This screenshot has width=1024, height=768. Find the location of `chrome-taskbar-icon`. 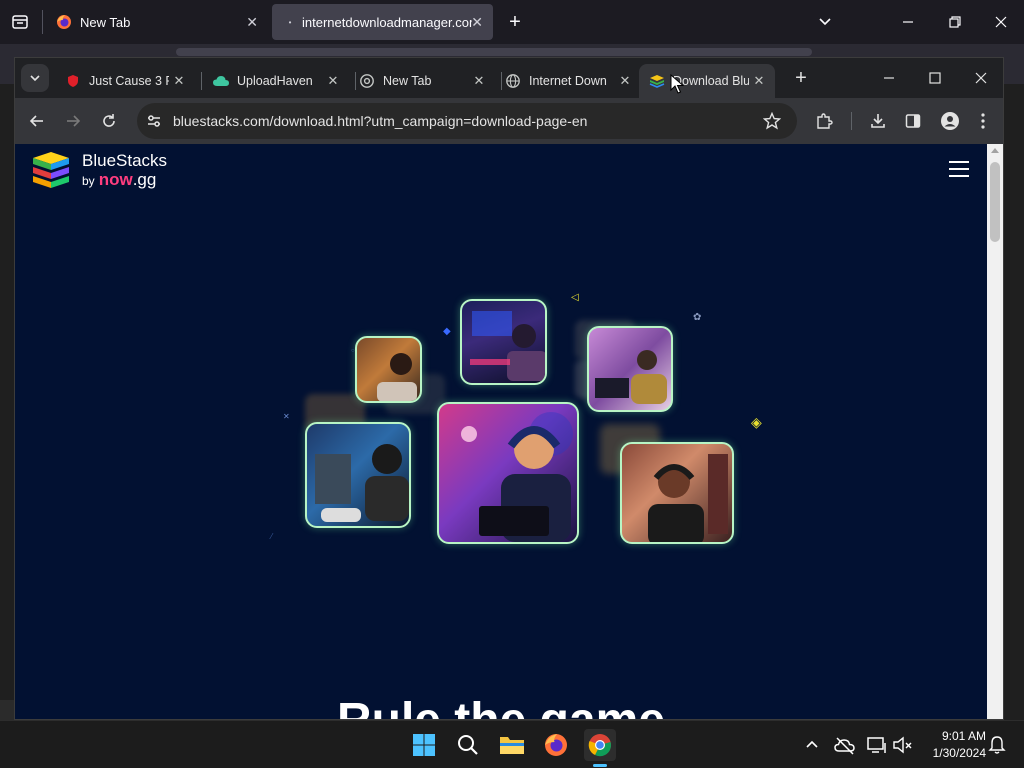

chrome-taskbar-icon is located at coordinates (600, 745).